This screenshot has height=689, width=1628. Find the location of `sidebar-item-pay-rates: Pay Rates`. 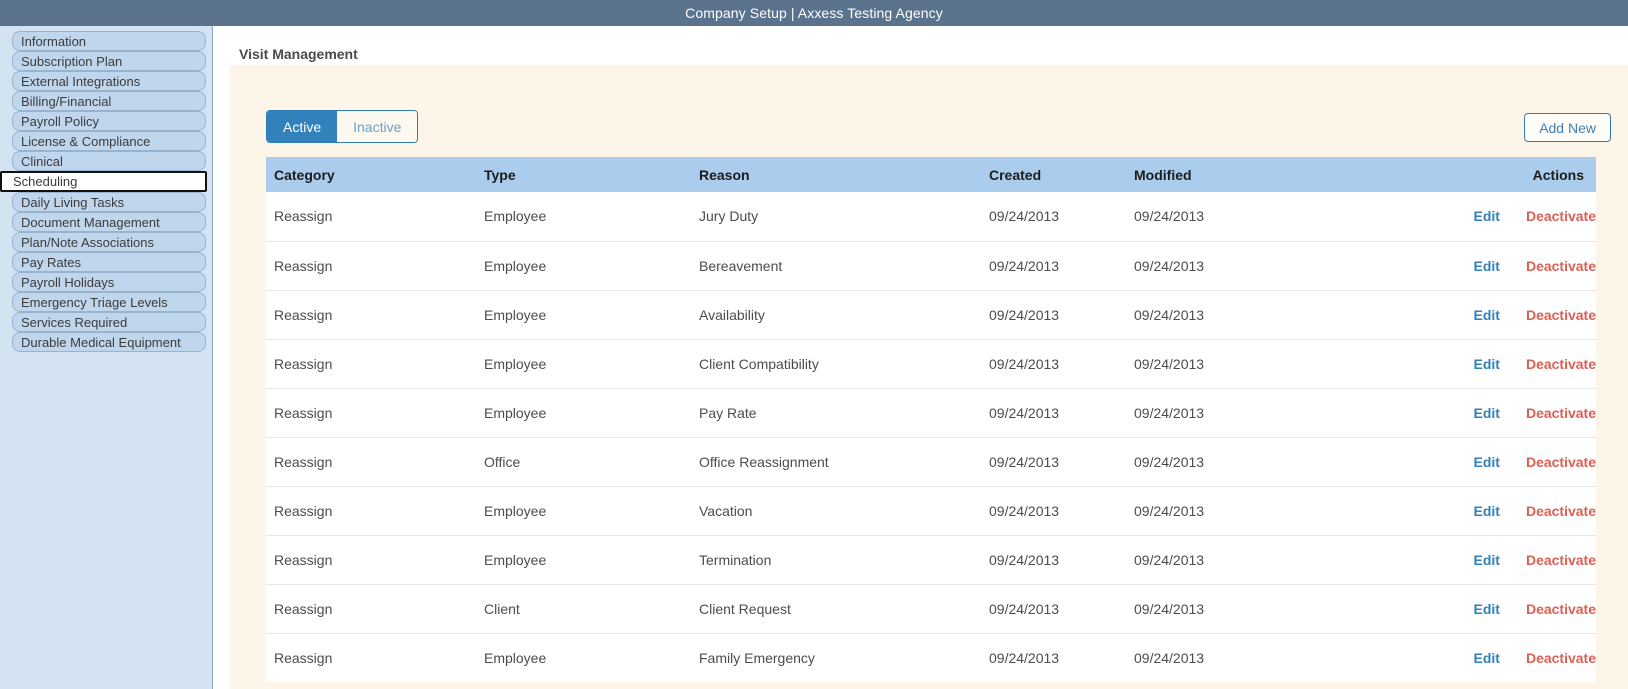

sidebar-item-pay-rates: Pay Rates is located at coordinates (109, 262).